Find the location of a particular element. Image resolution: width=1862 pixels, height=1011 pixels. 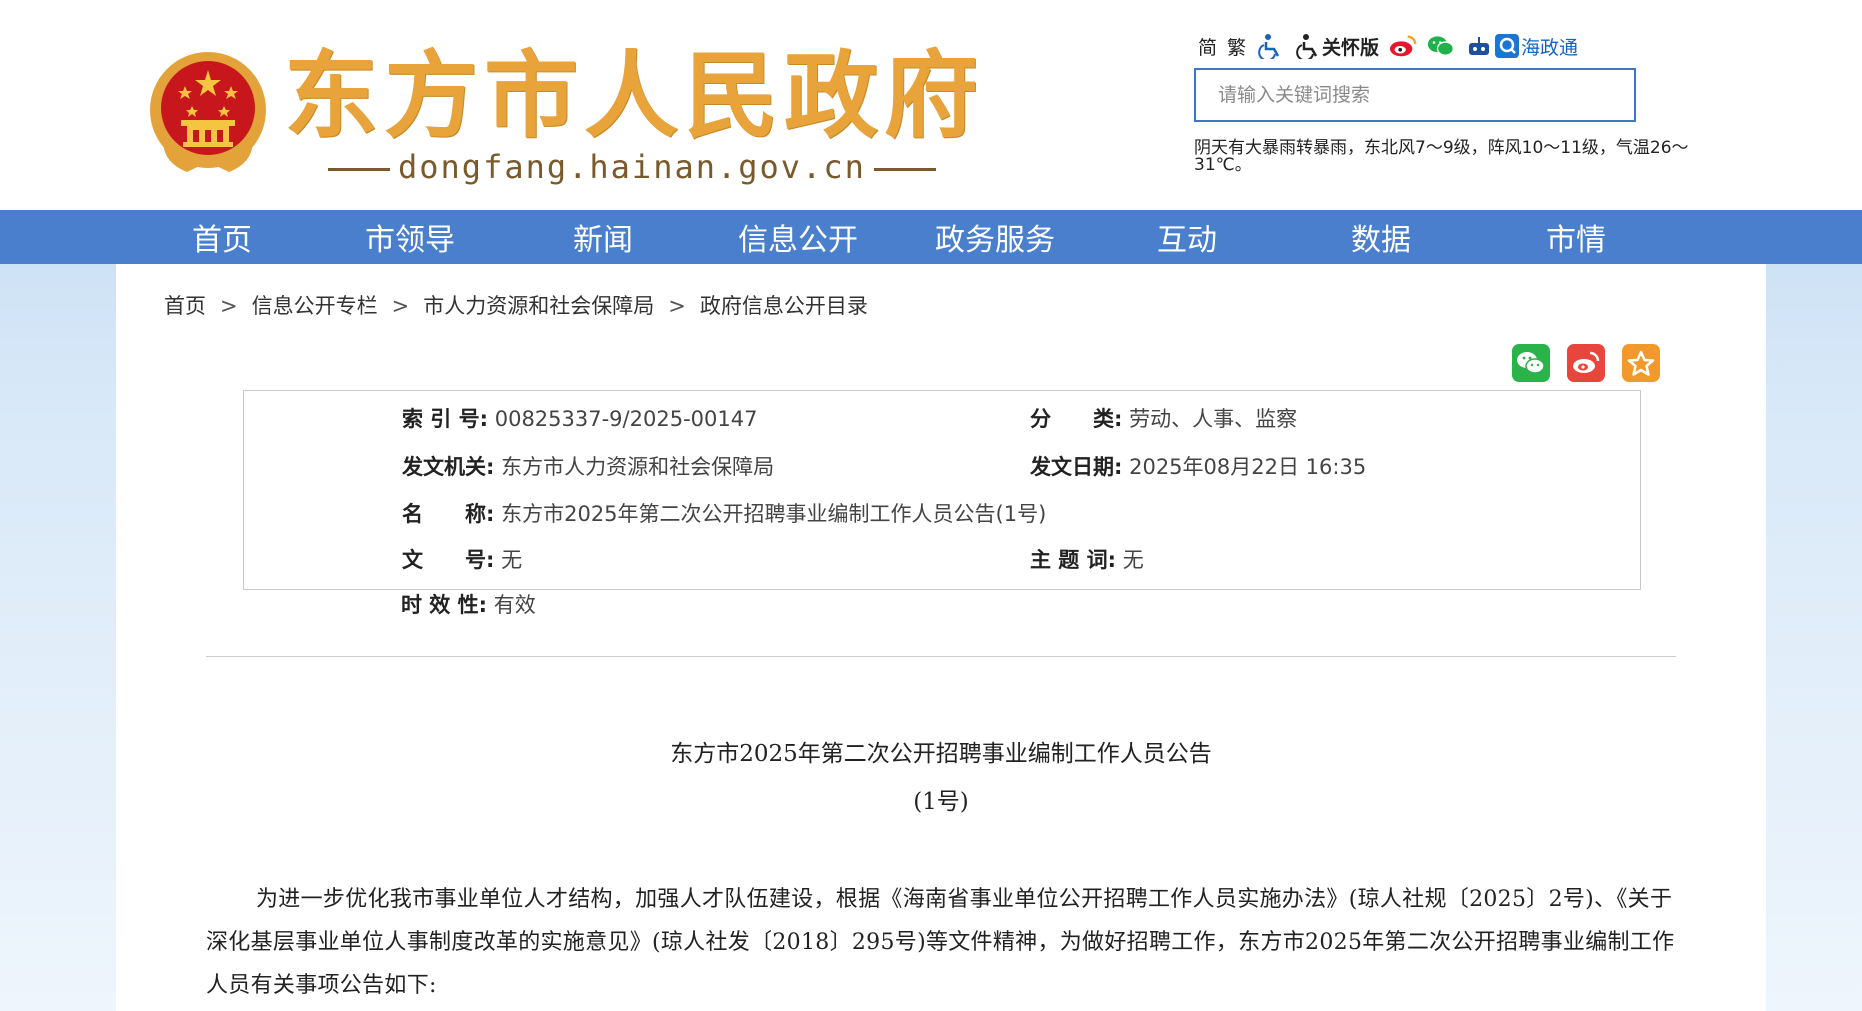

meta-docno-value: 无 is located at coordinates (512, 560).